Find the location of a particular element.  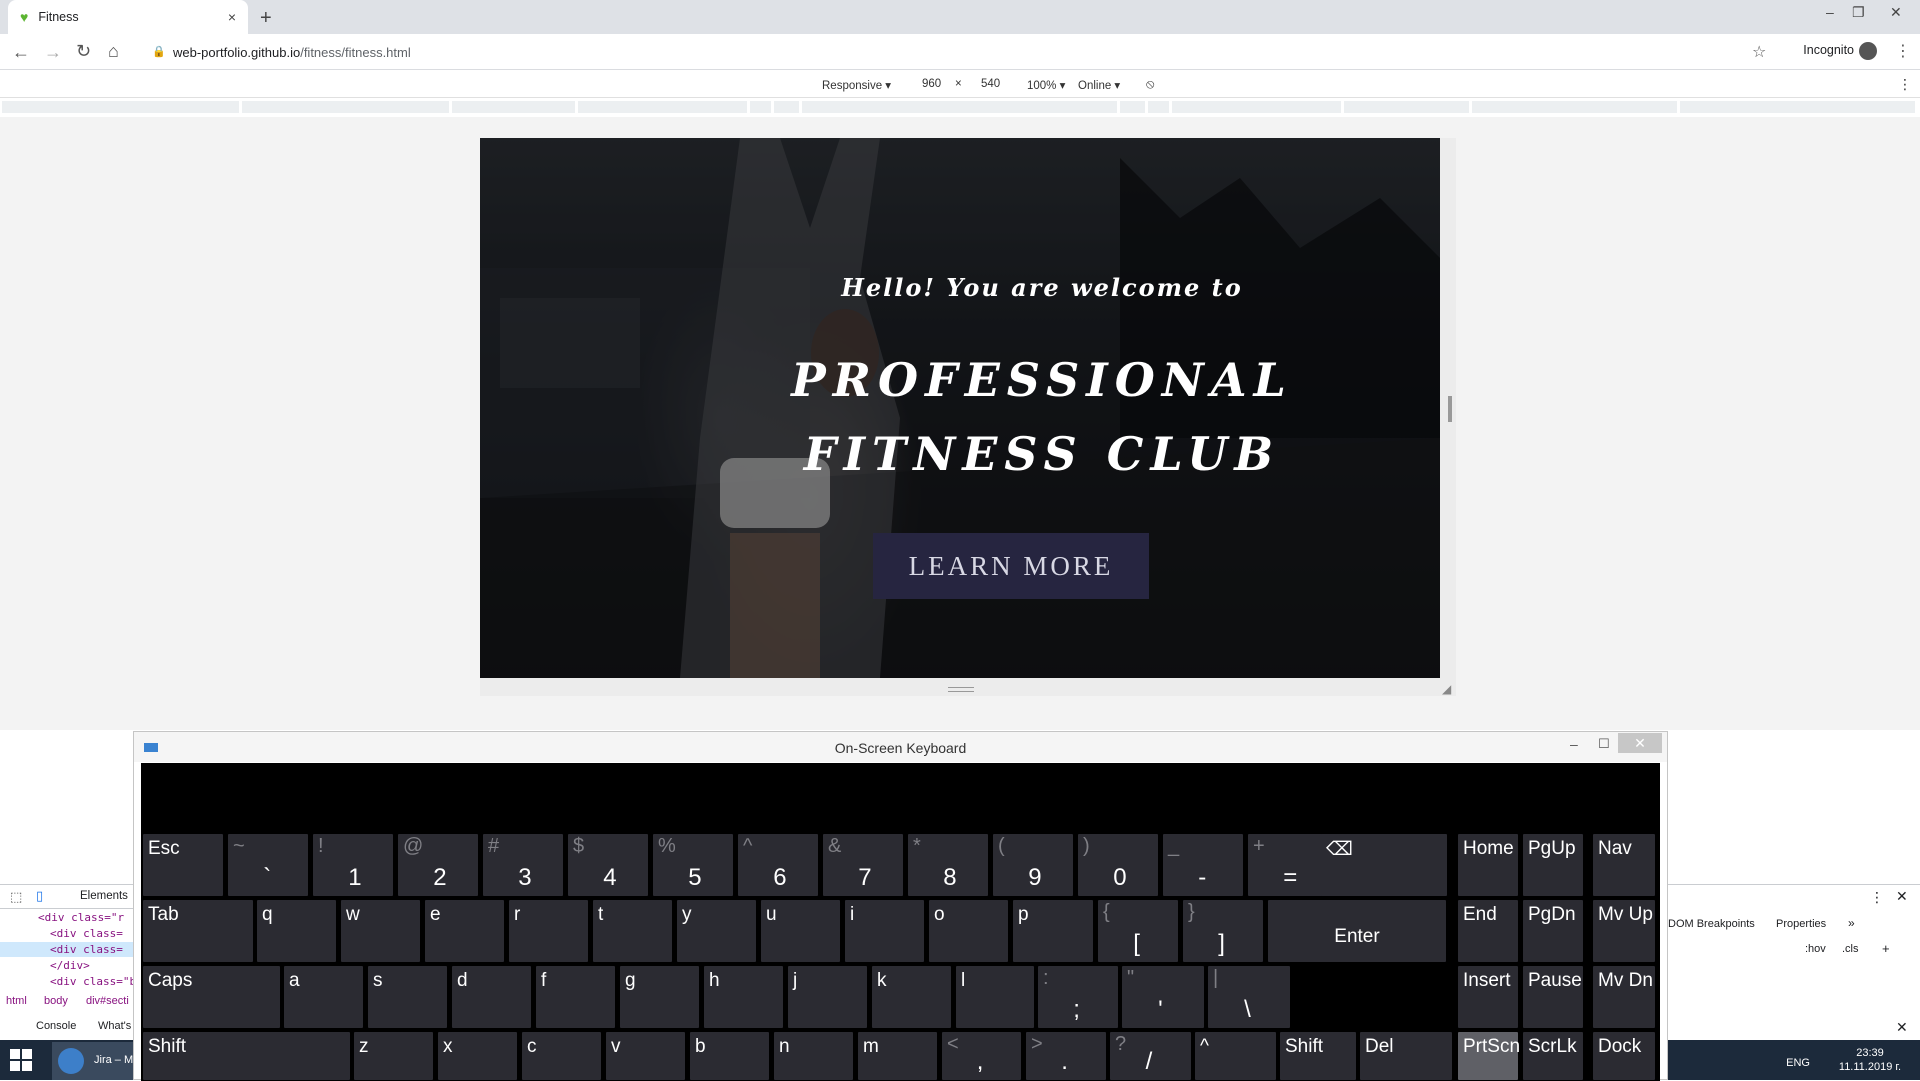

taskbar-app-jira: Jira – M is located at coordinates (94, 1061).